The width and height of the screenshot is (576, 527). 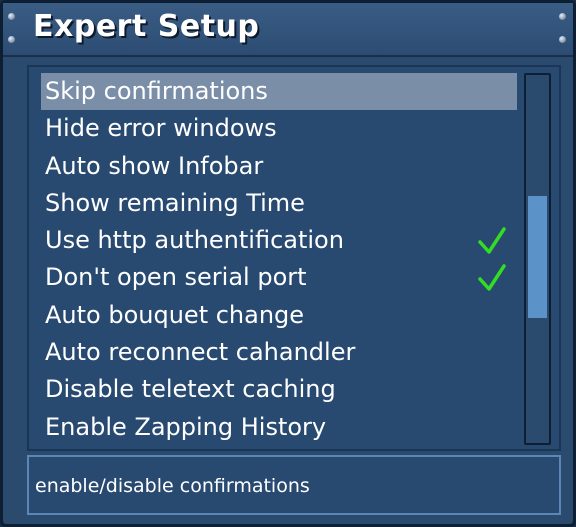 What do you see at coordinates (172, 486) in the screenshot?
I see `status-description: enable/disable confirmations` at bounding box center [172, 486].